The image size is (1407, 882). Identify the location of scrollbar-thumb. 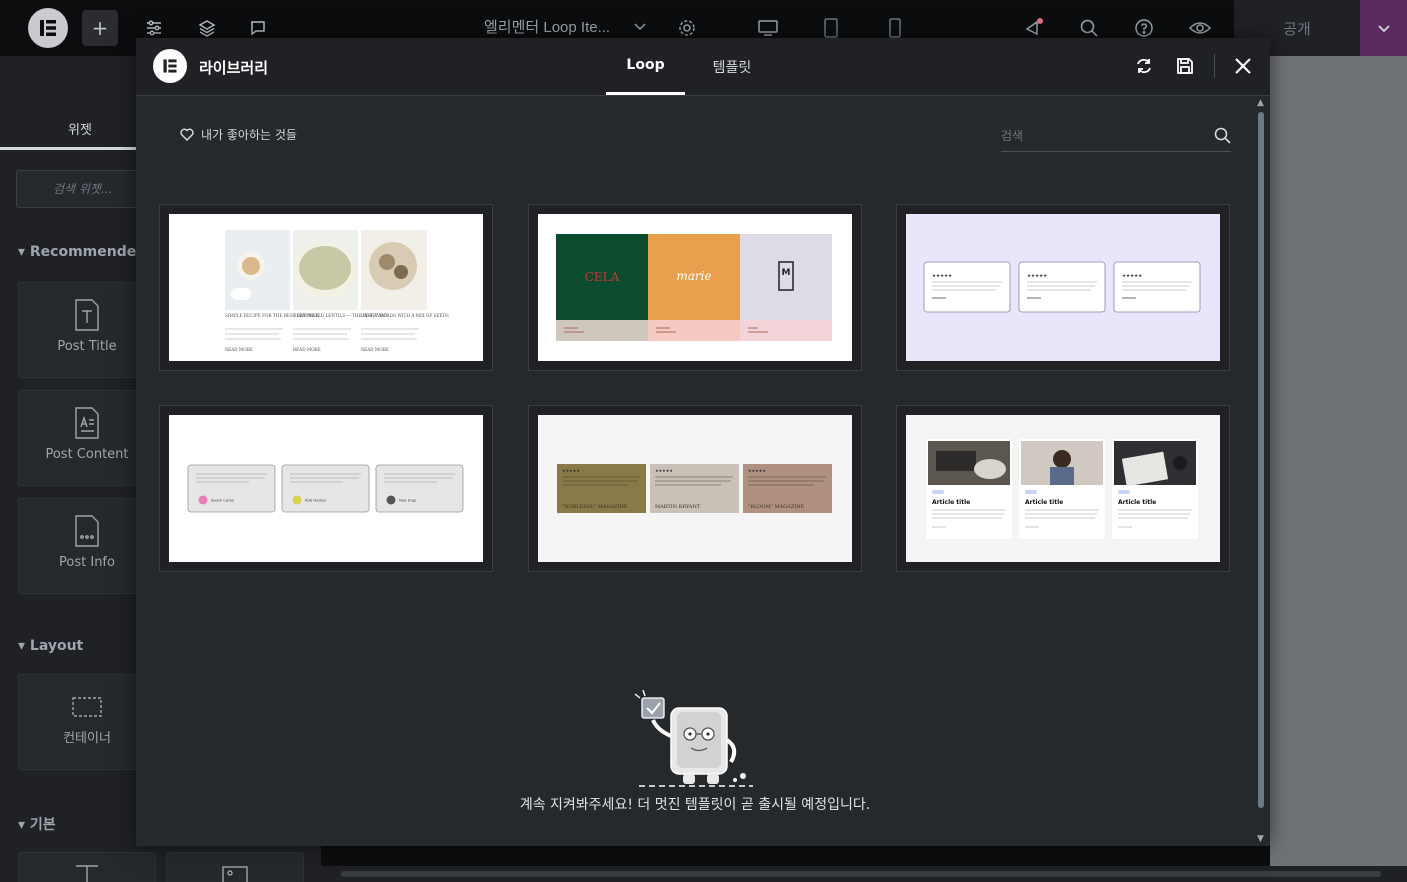
(1261, 460).